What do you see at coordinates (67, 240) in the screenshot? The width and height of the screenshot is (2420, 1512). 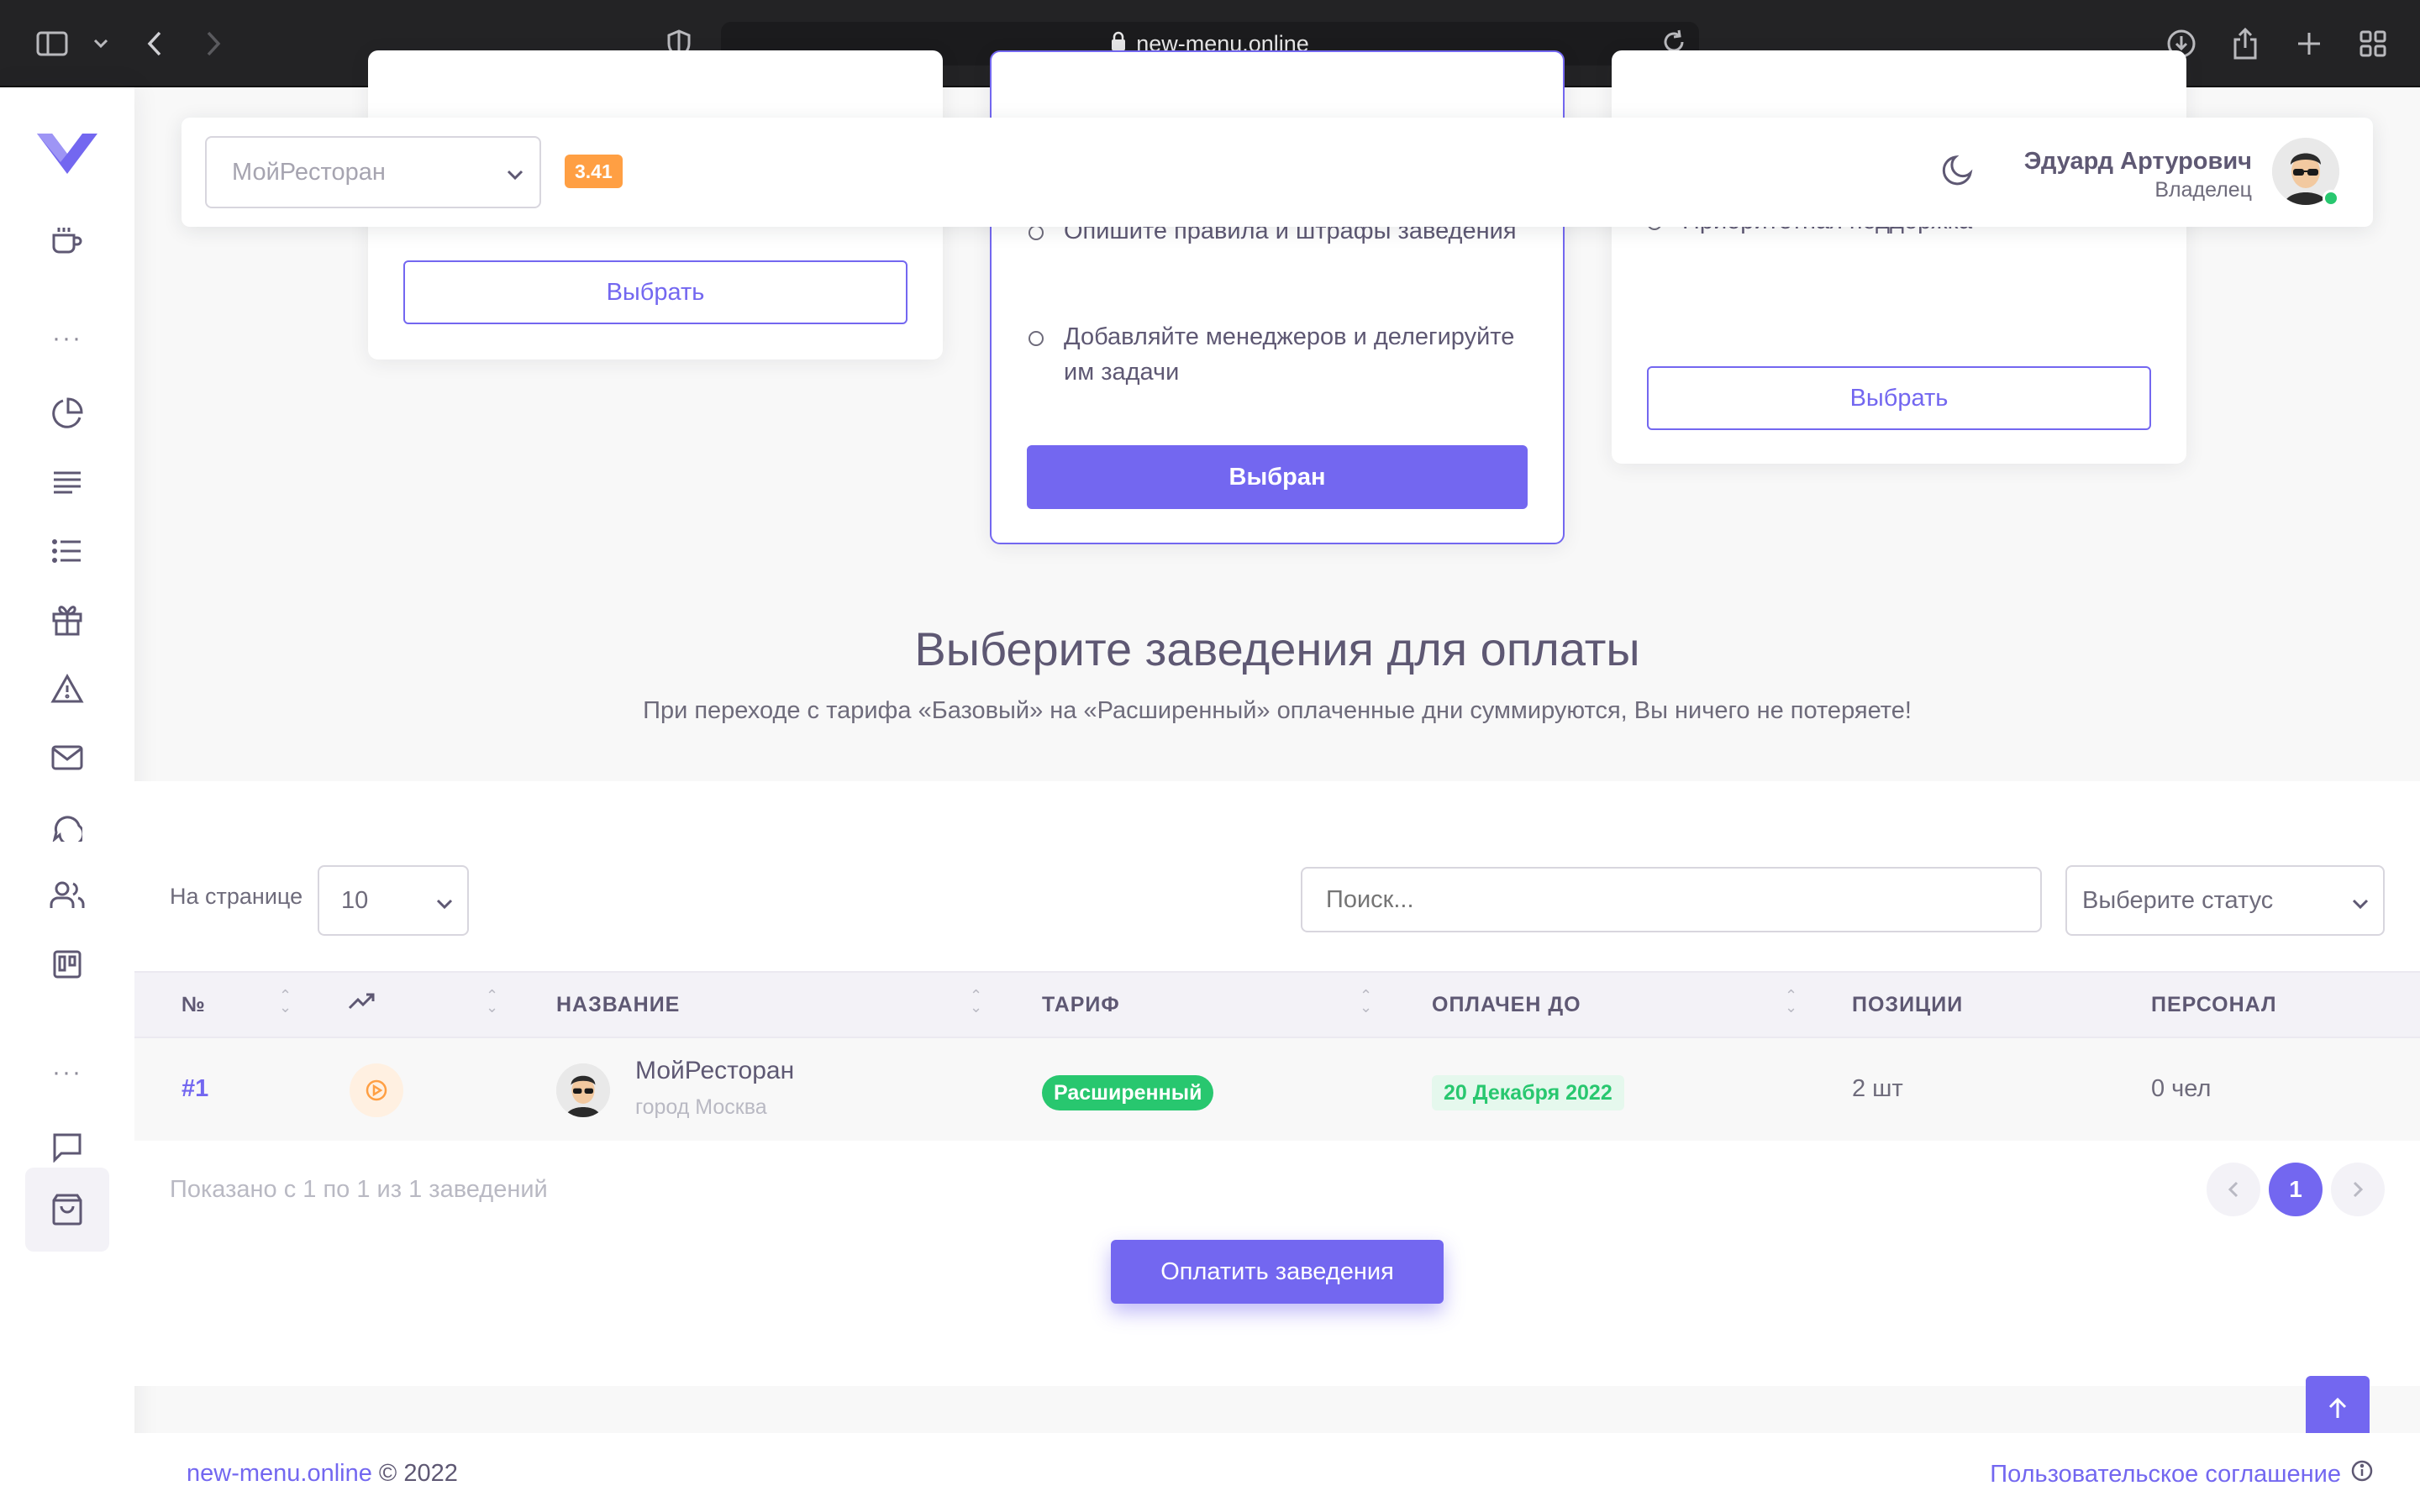 I see `coffee-cup-icon` at bounding box center [67, 240].